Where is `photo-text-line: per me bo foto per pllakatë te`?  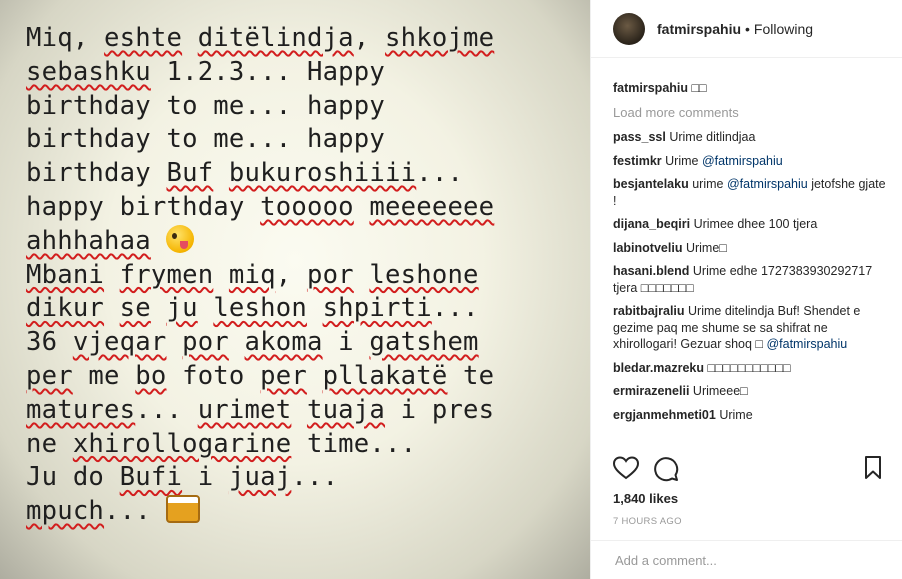
photo-text-line: per me bo foto per pllakatë te is located at coordinates (306, 377).